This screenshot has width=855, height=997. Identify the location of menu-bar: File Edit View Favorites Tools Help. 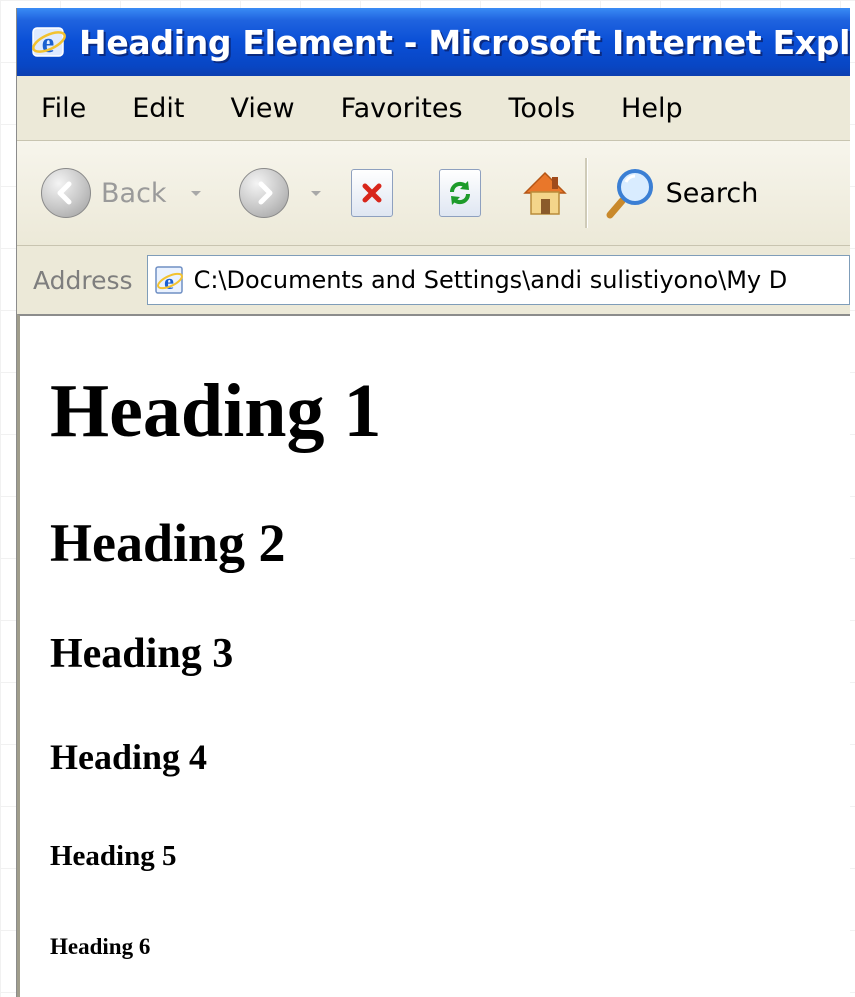
(433, 108).